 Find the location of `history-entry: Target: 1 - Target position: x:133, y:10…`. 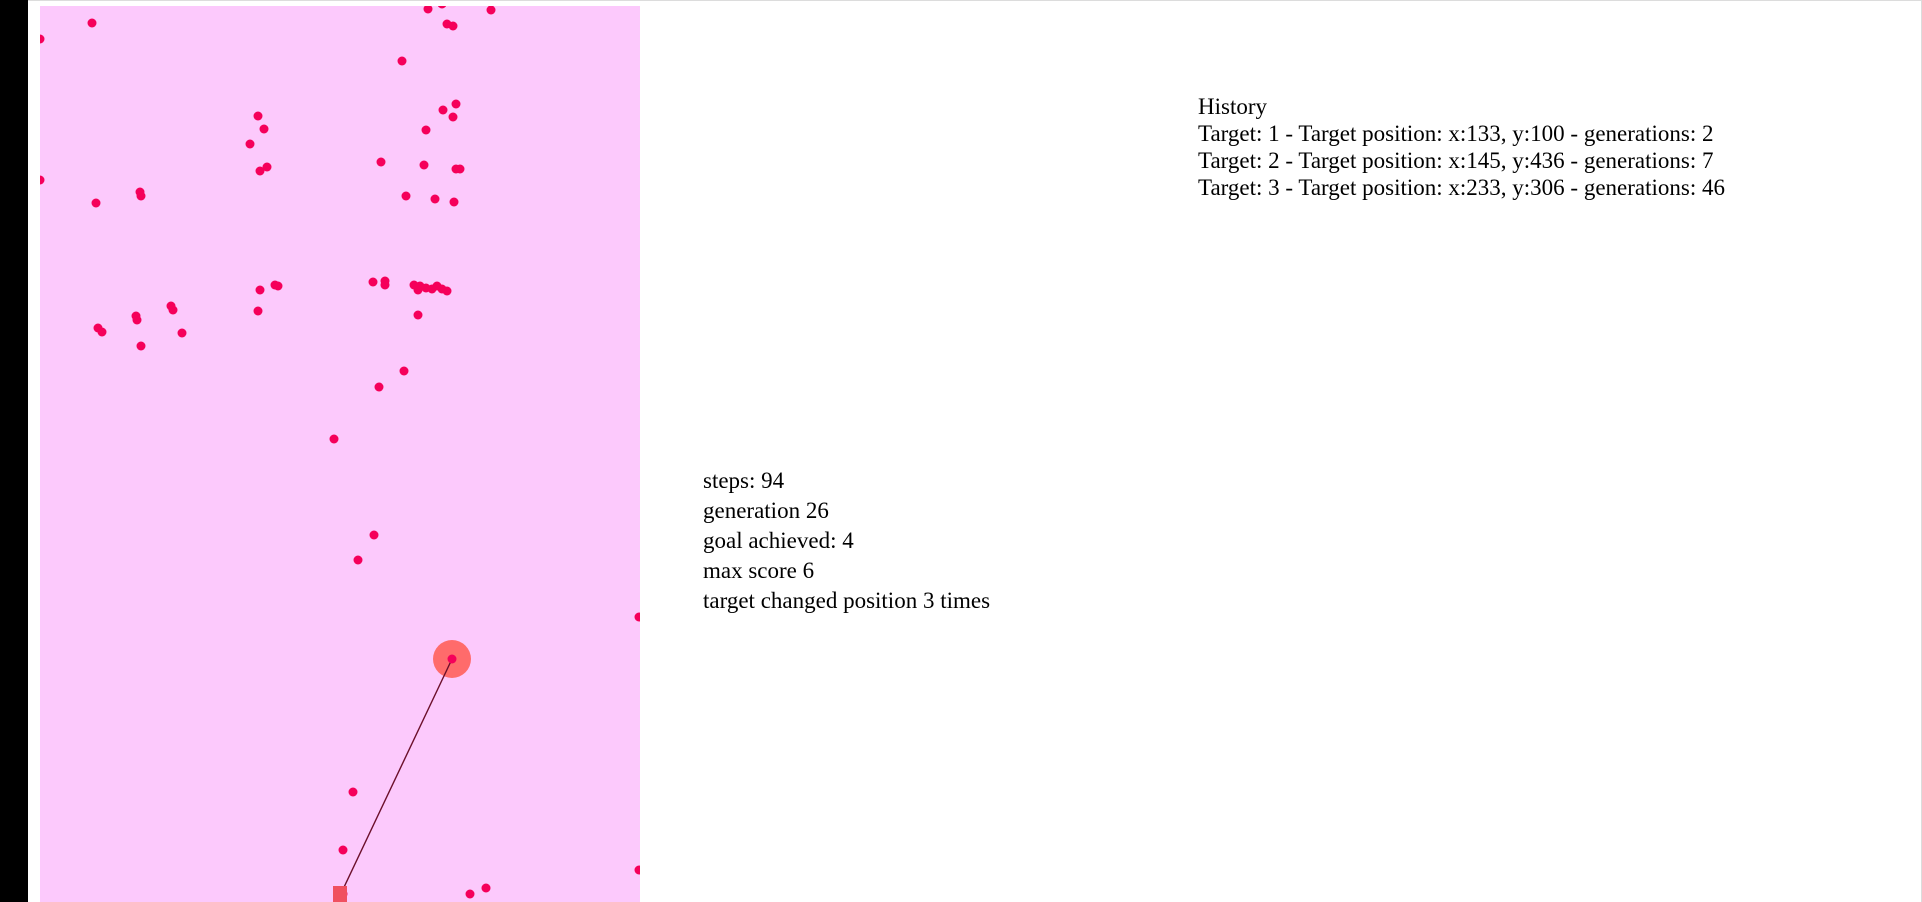

history-entry: Target: 1 - Target position: x:133, y:10… is located at coordinates (1456, 133).